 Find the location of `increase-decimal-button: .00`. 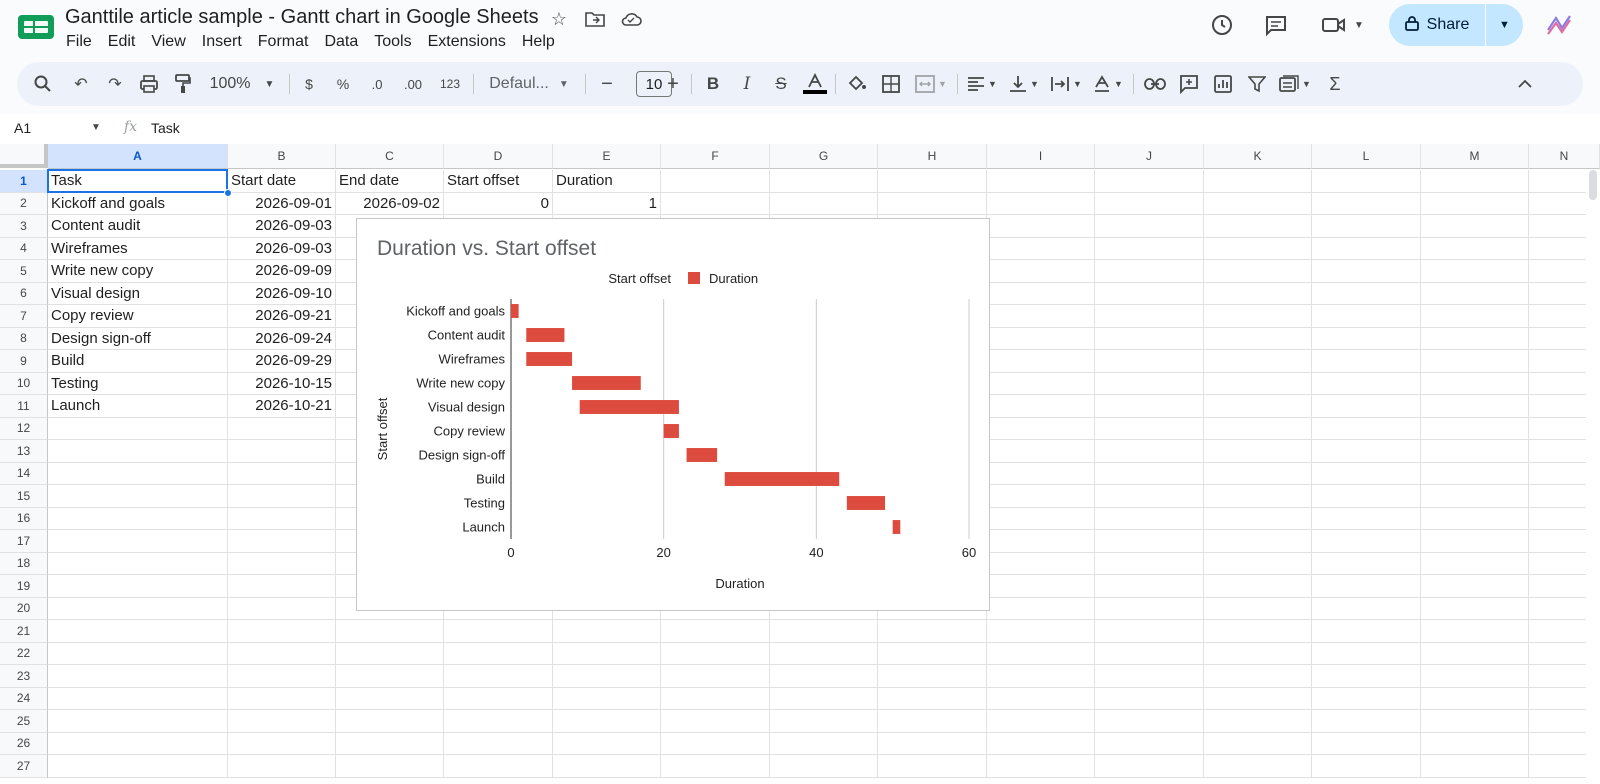

increase-decimal-button: .00 is located at coordinates (413, 84).